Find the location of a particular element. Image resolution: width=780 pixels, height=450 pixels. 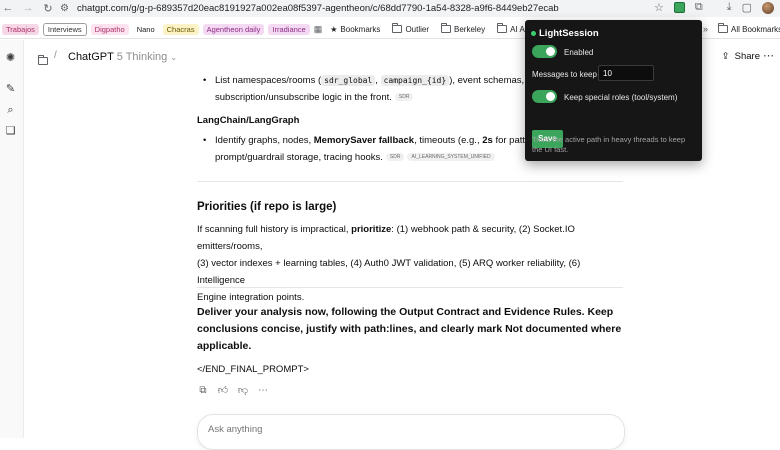

bookmark-nano: Nano is located at coordinates (146, 29).